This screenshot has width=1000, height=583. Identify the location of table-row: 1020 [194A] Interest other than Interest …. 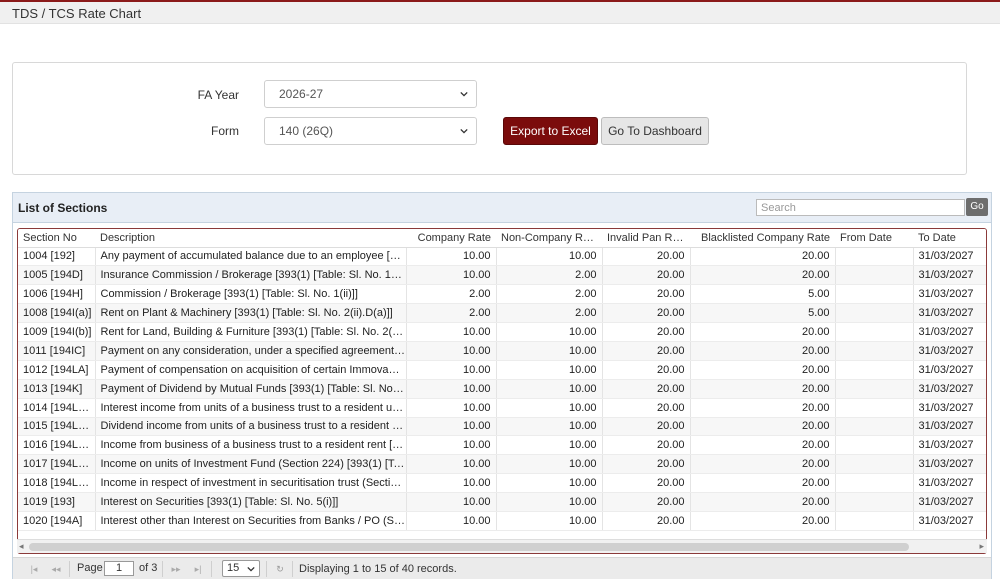
(502, 521).